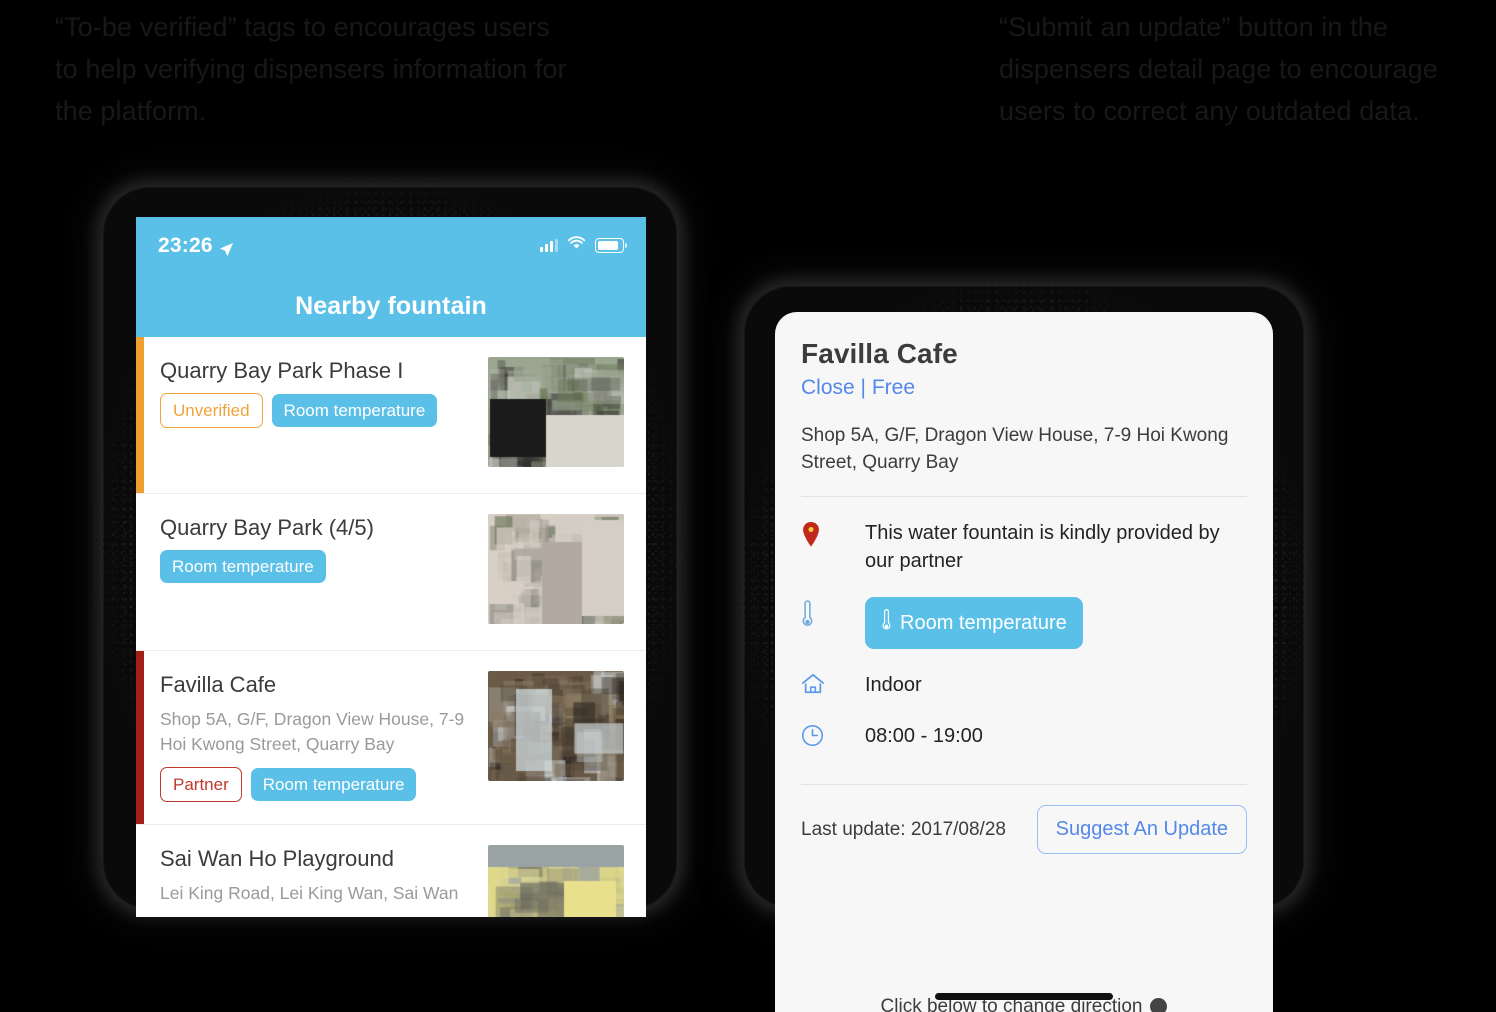  What do you see at coordinates (611, 245) in the screenshot?
I see `battery-icon` at bounding box center [611, 245].